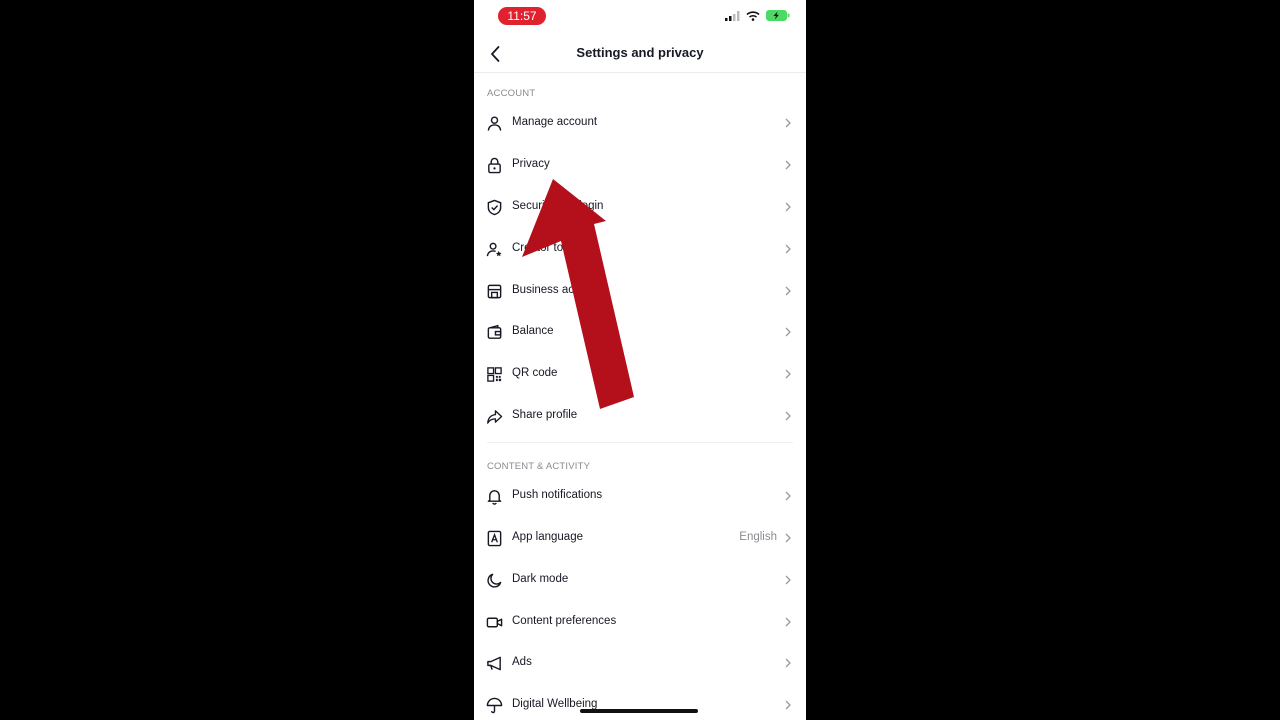 Image resolution: width=1280 pixels, height=720 pixels. Describe the element at coordinates (640, 165) in the screenshot. I see `settings-row-privacy: Privacy` at that location.